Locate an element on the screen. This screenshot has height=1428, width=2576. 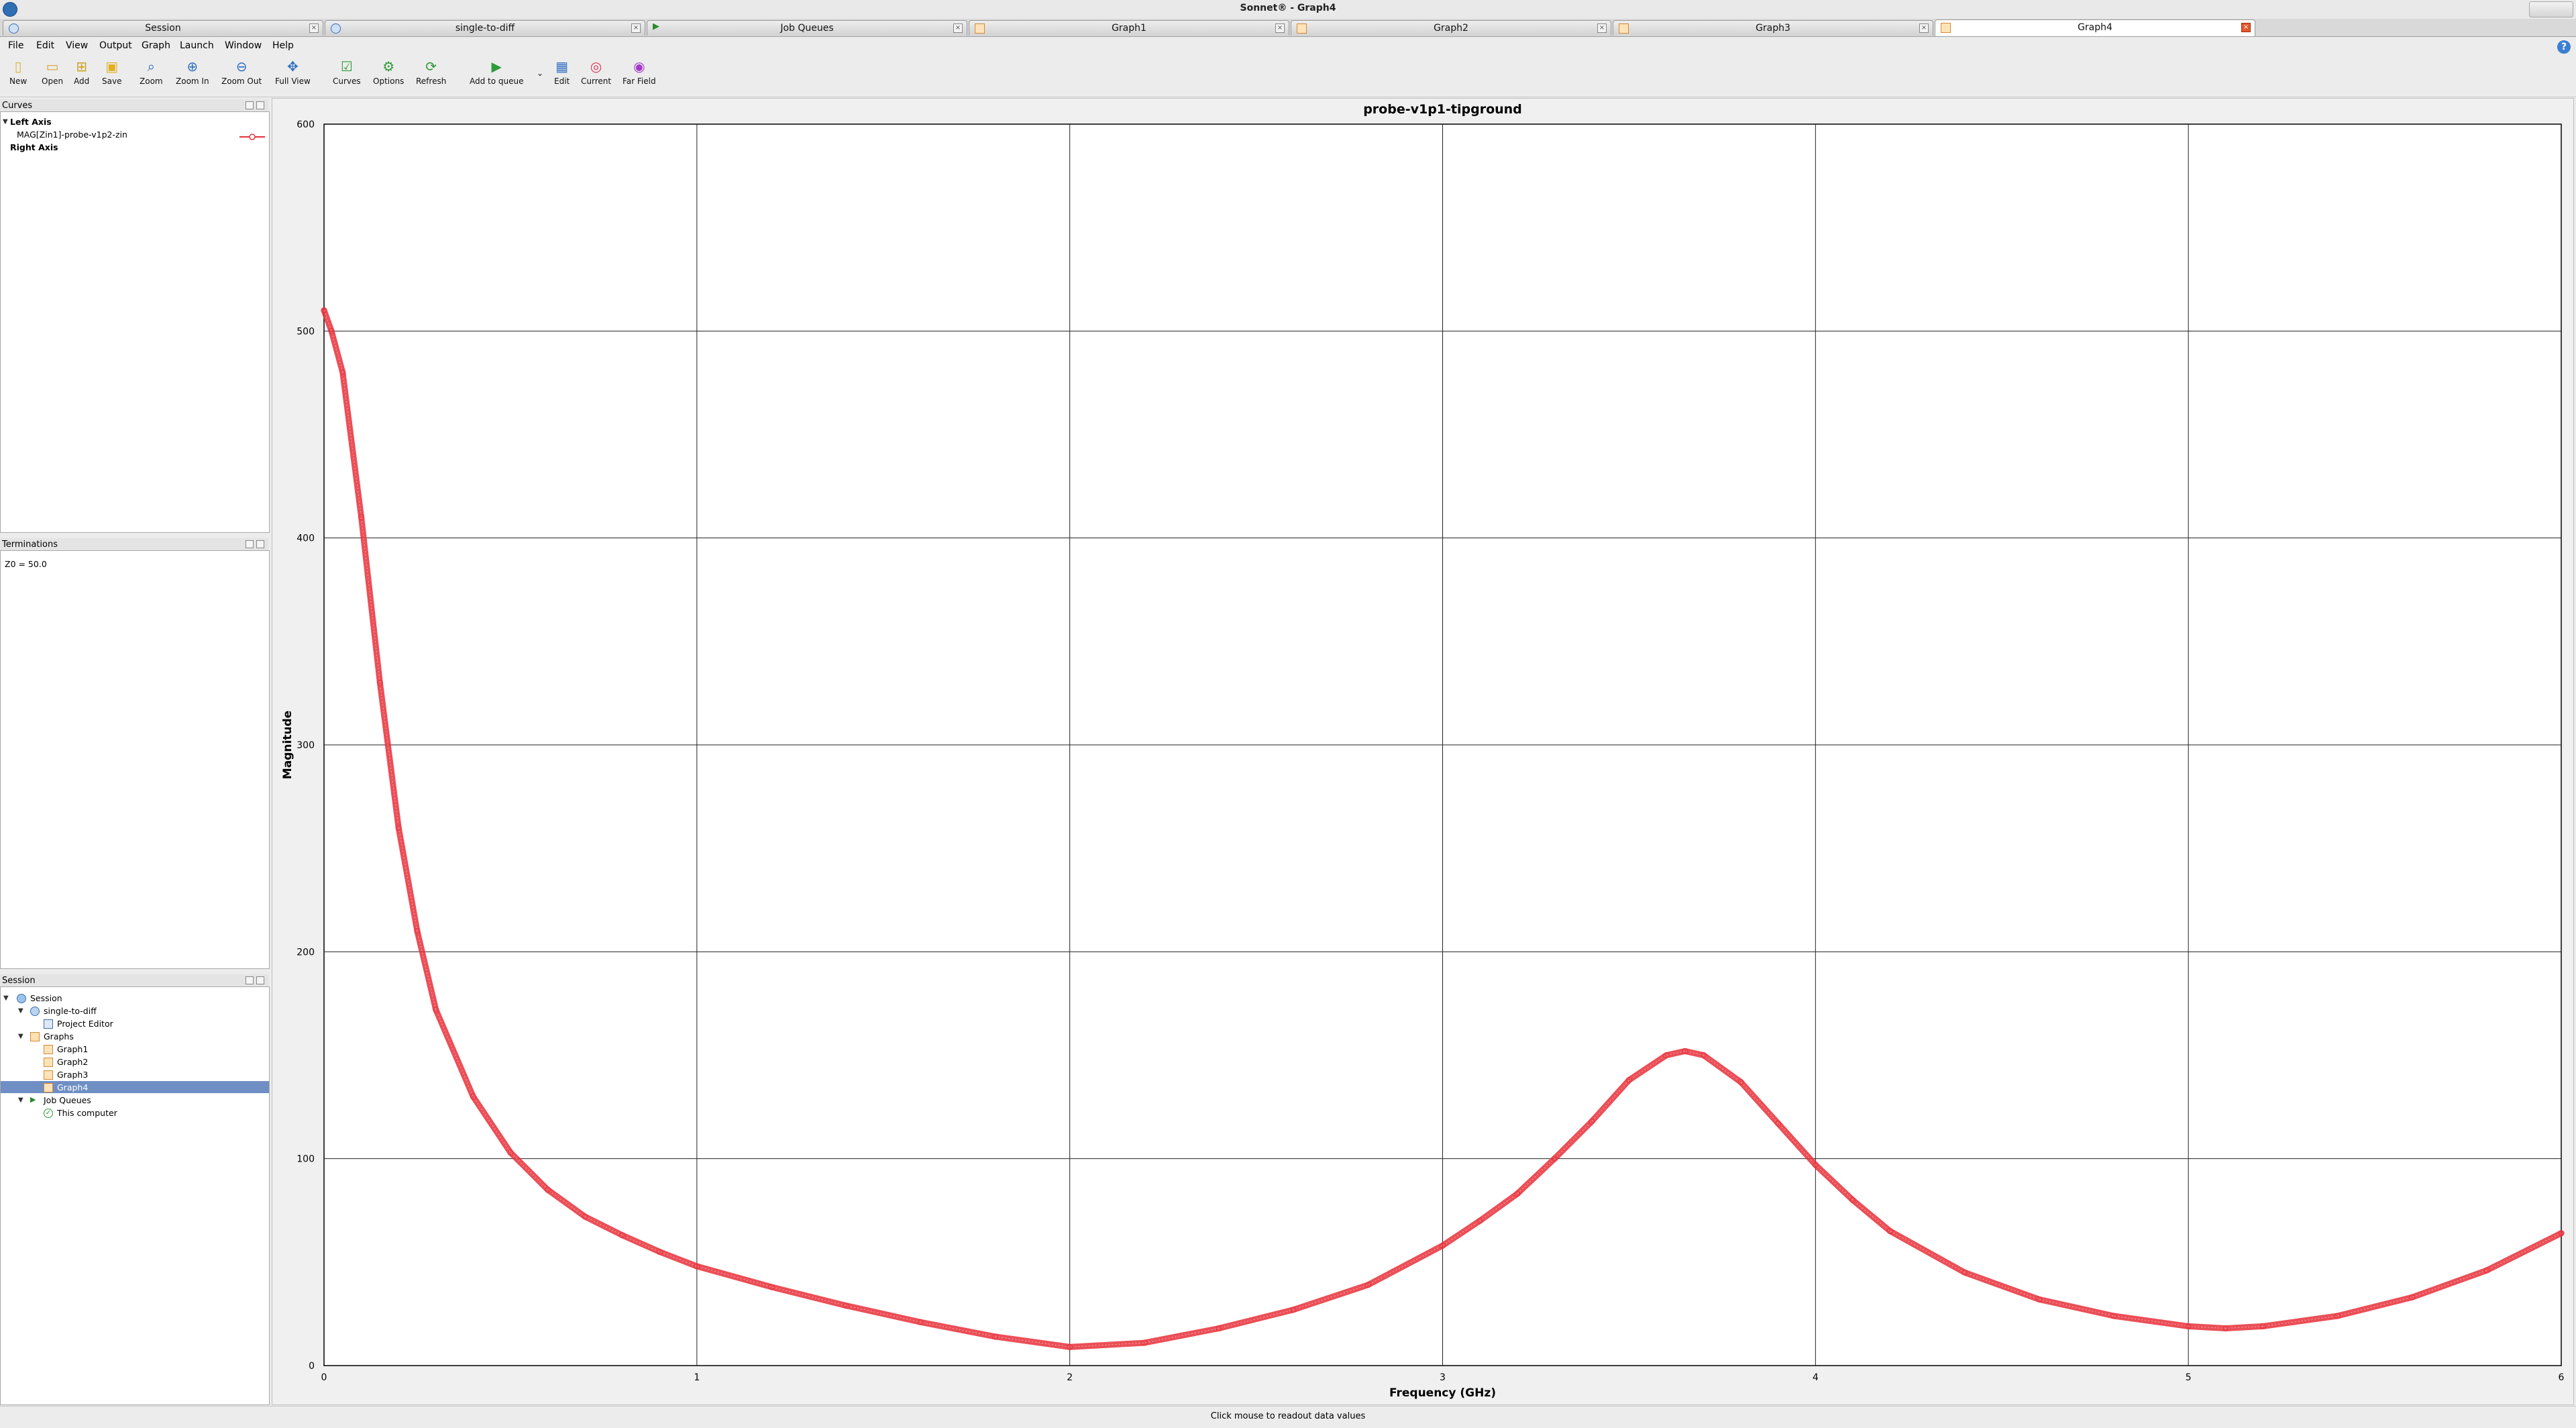
zoom-in-button: ⊕ Zoom In is located at coordinates (192, 72).